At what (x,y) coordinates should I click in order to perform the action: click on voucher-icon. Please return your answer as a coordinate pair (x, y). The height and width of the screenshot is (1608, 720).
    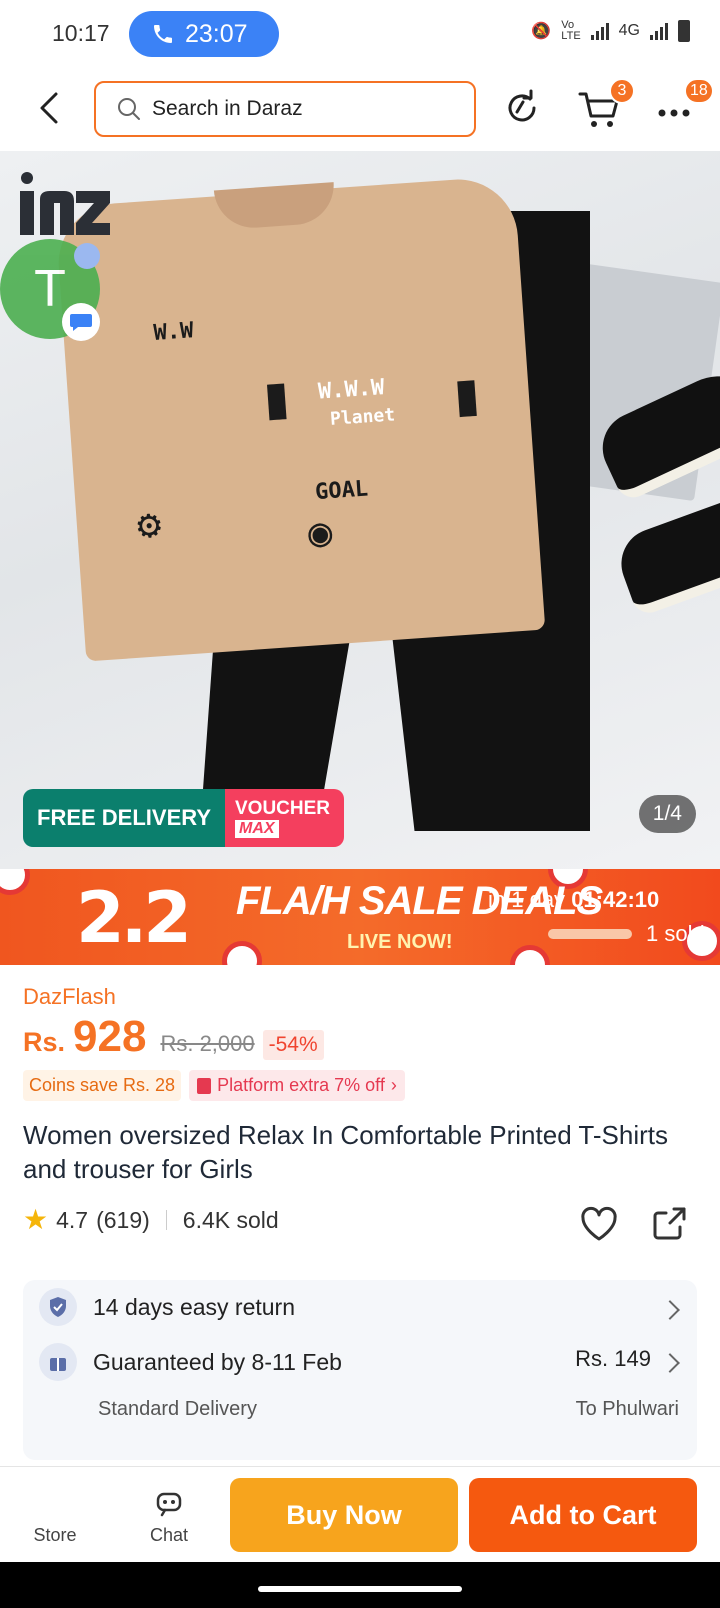
    Looking at the image, I should click on (204, 1085).